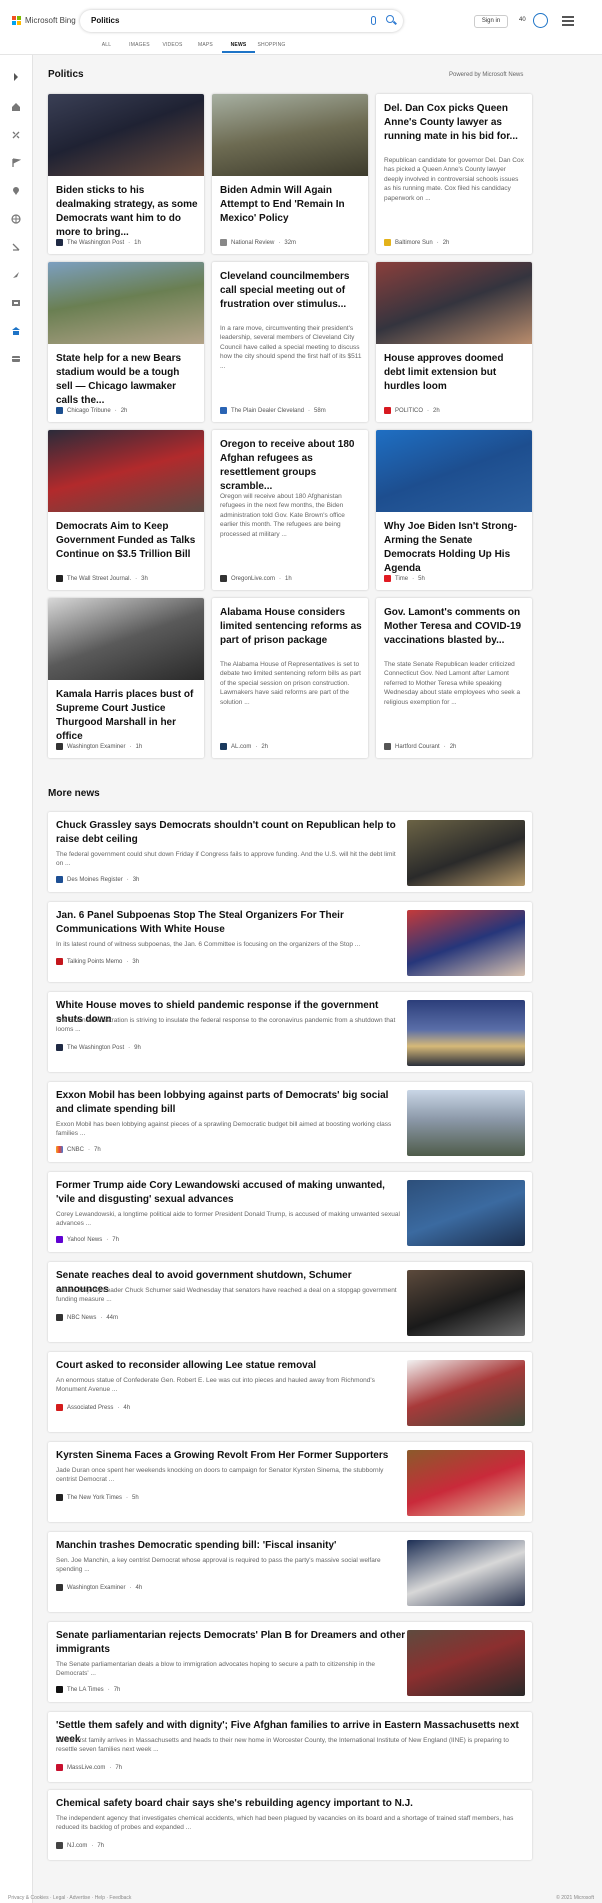 The image size is (602, 1903). I want to click on card-icon, so click(16, 356).